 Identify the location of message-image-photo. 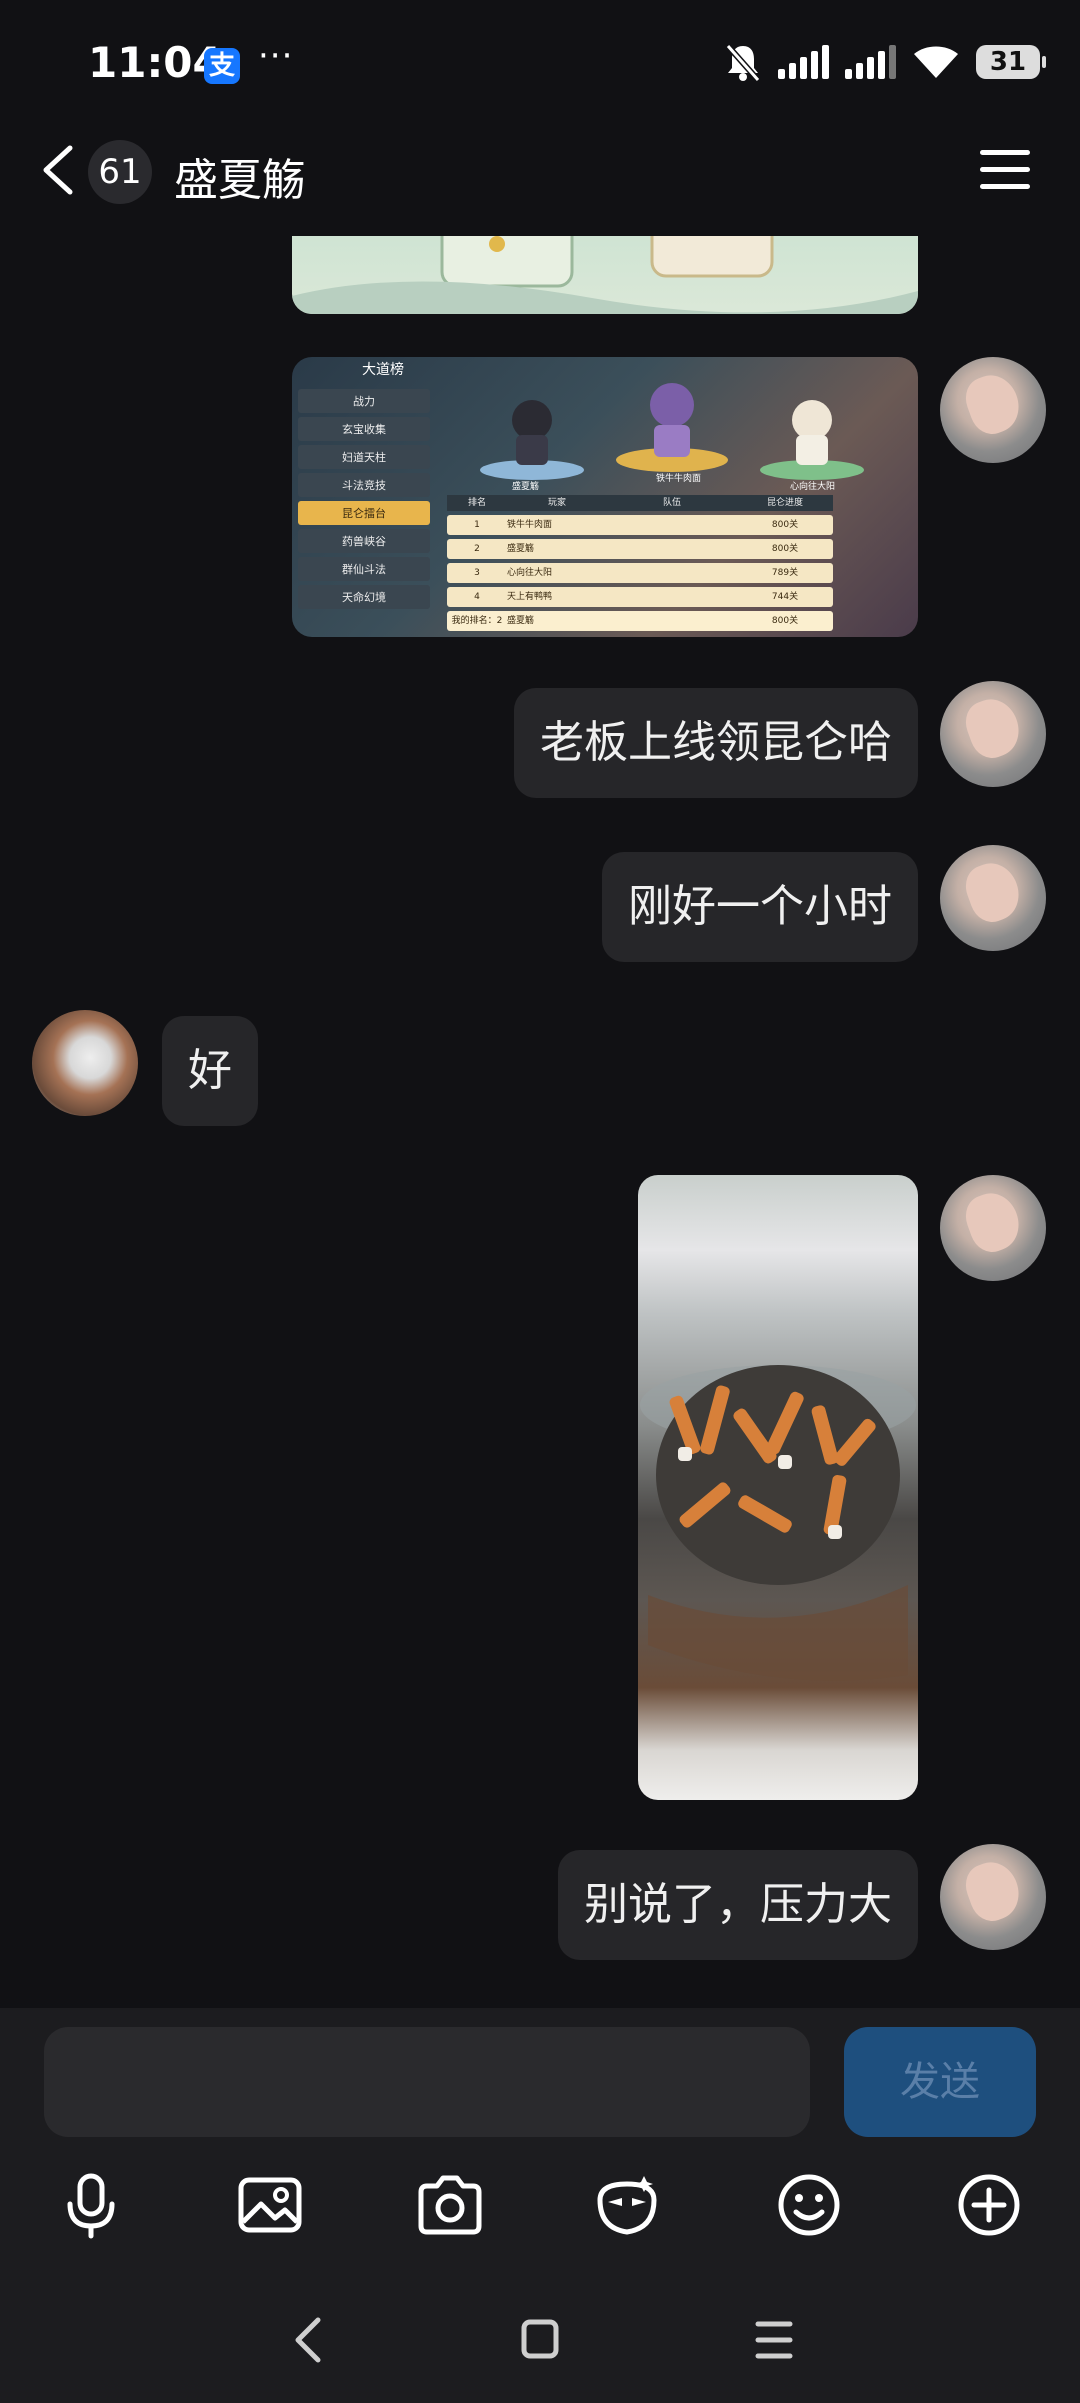
(778, 1487).